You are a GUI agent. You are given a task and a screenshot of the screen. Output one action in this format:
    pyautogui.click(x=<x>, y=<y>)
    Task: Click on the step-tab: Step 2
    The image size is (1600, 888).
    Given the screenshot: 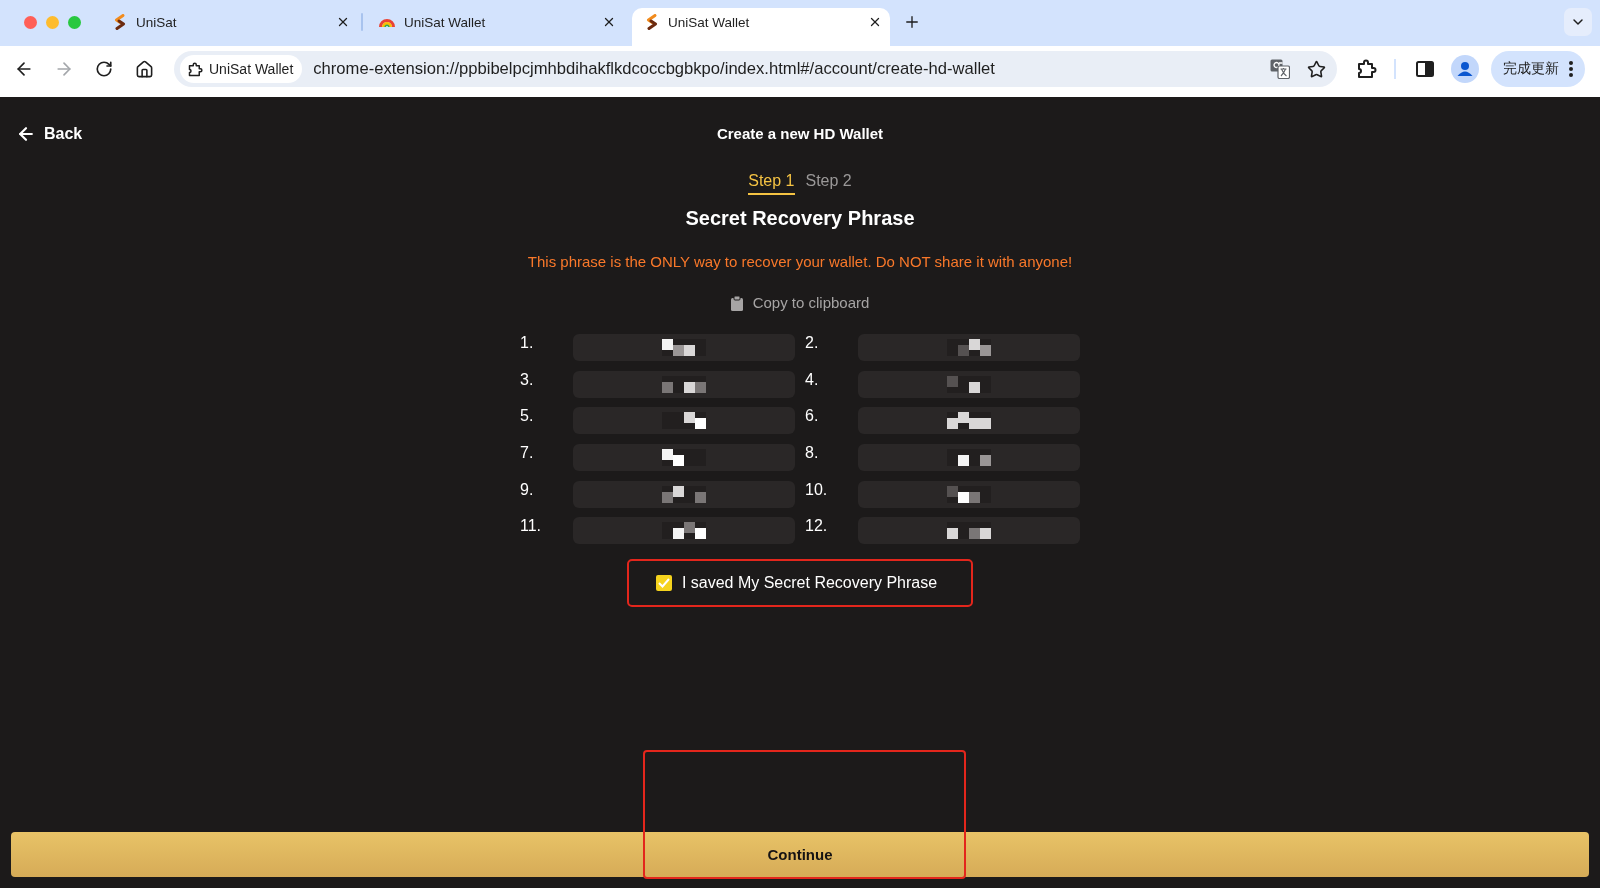 What is the action you would take?
    pyautogui.click(x=828, y=182)
    